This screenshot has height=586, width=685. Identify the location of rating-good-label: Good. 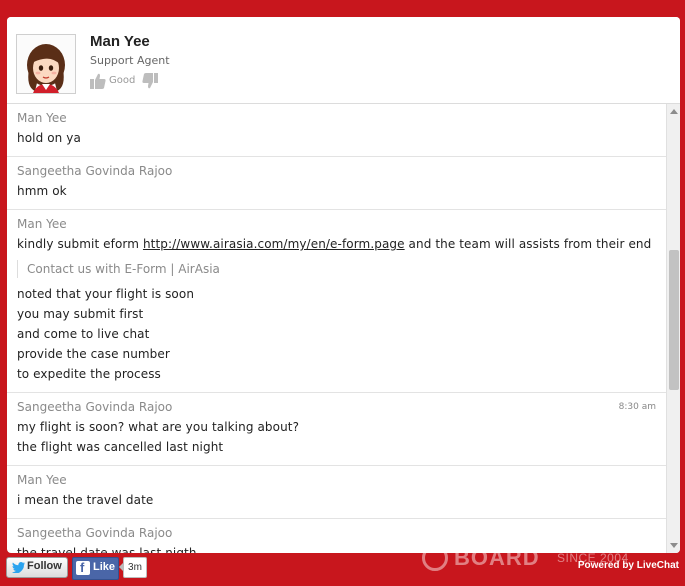
(122, 80).